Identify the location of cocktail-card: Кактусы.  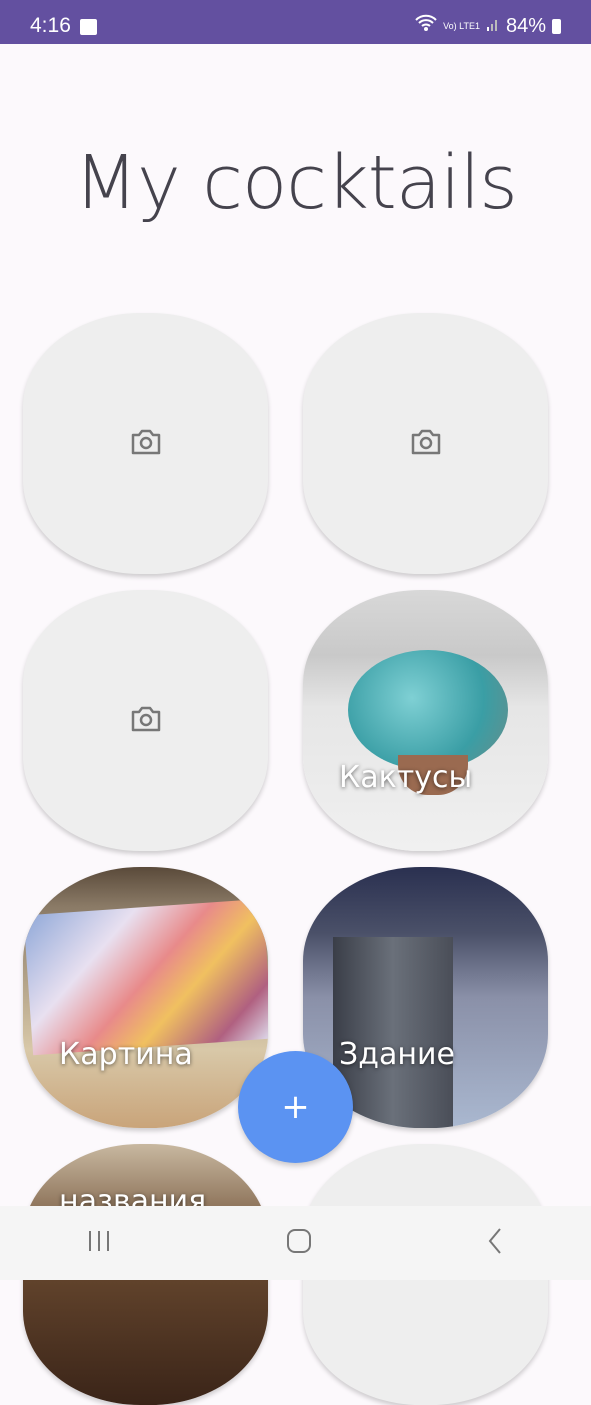
(425, 720).